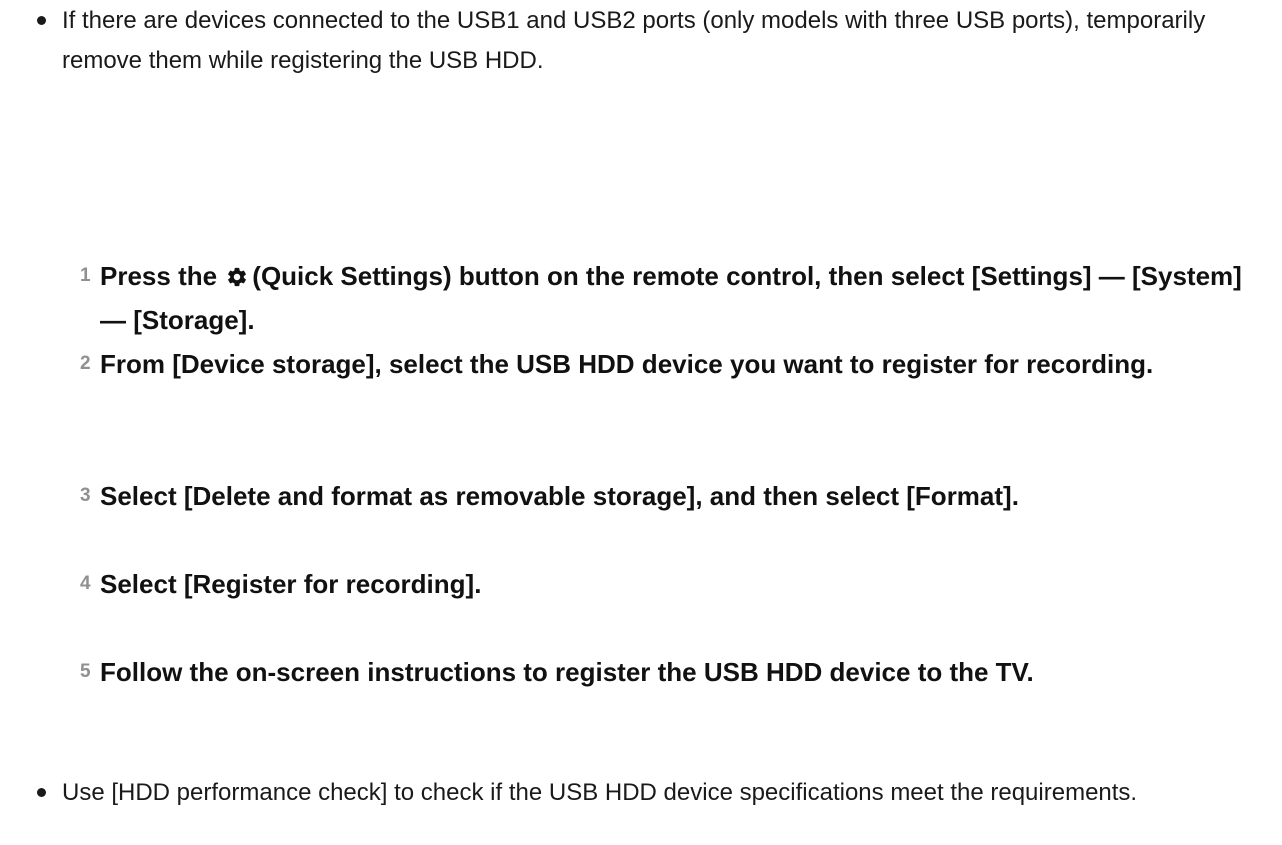 This screenshot has height=845, width=1282. I want to click on step-number: 5, so click(85, 671).